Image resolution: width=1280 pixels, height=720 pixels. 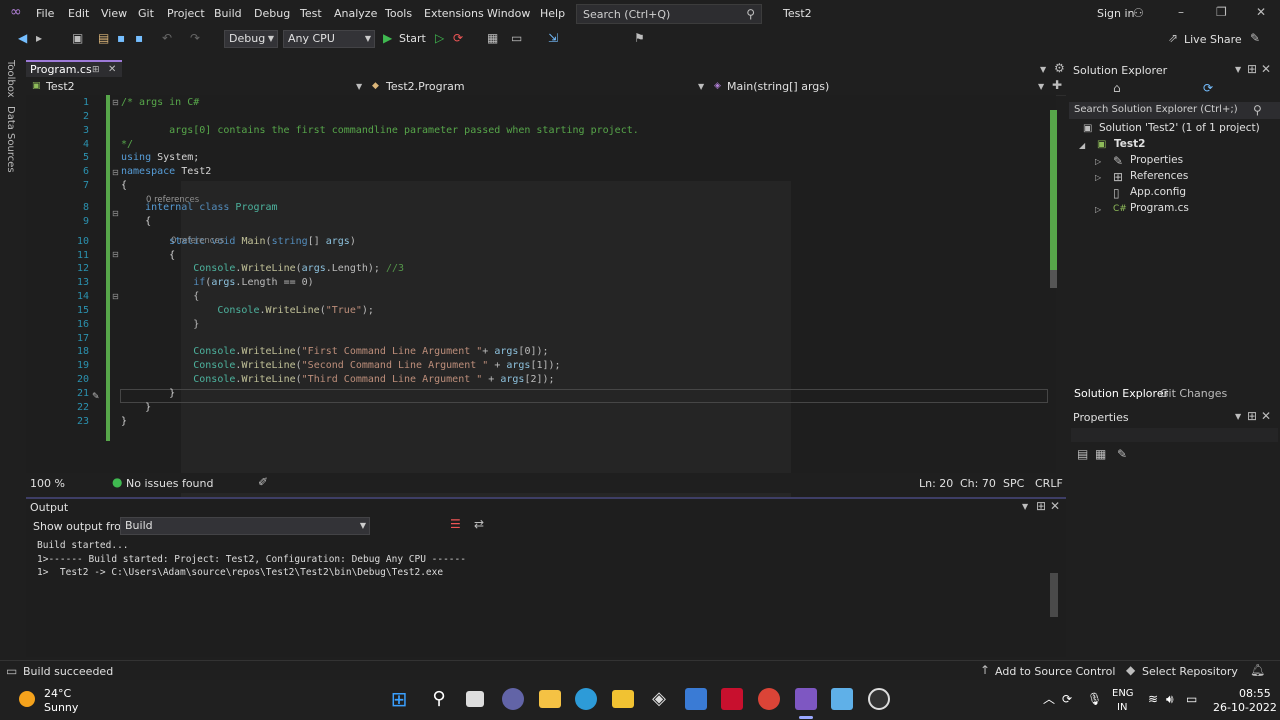 I want to click on feedback-icon: ✎, so click(x=1255, y=38).